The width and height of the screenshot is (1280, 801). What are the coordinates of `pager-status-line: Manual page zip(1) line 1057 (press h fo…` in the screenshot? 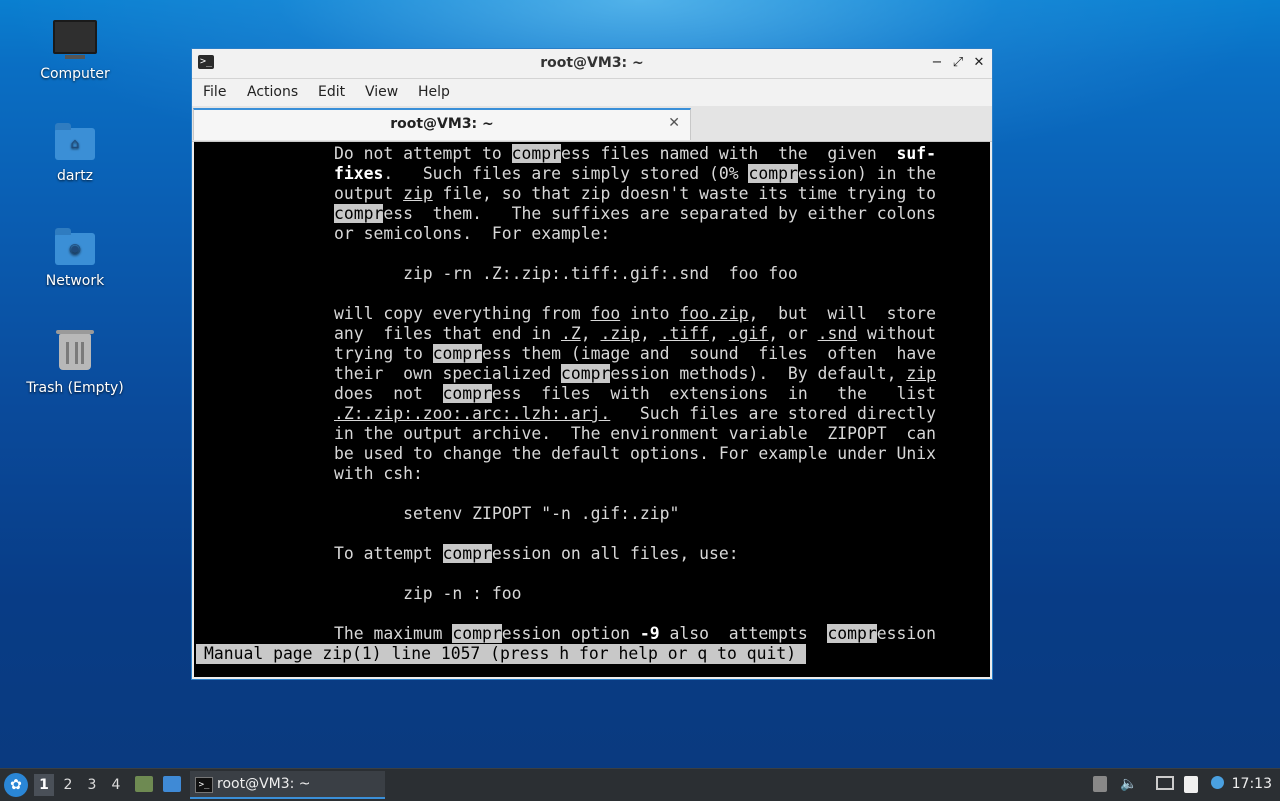 It's located at (501, 654).